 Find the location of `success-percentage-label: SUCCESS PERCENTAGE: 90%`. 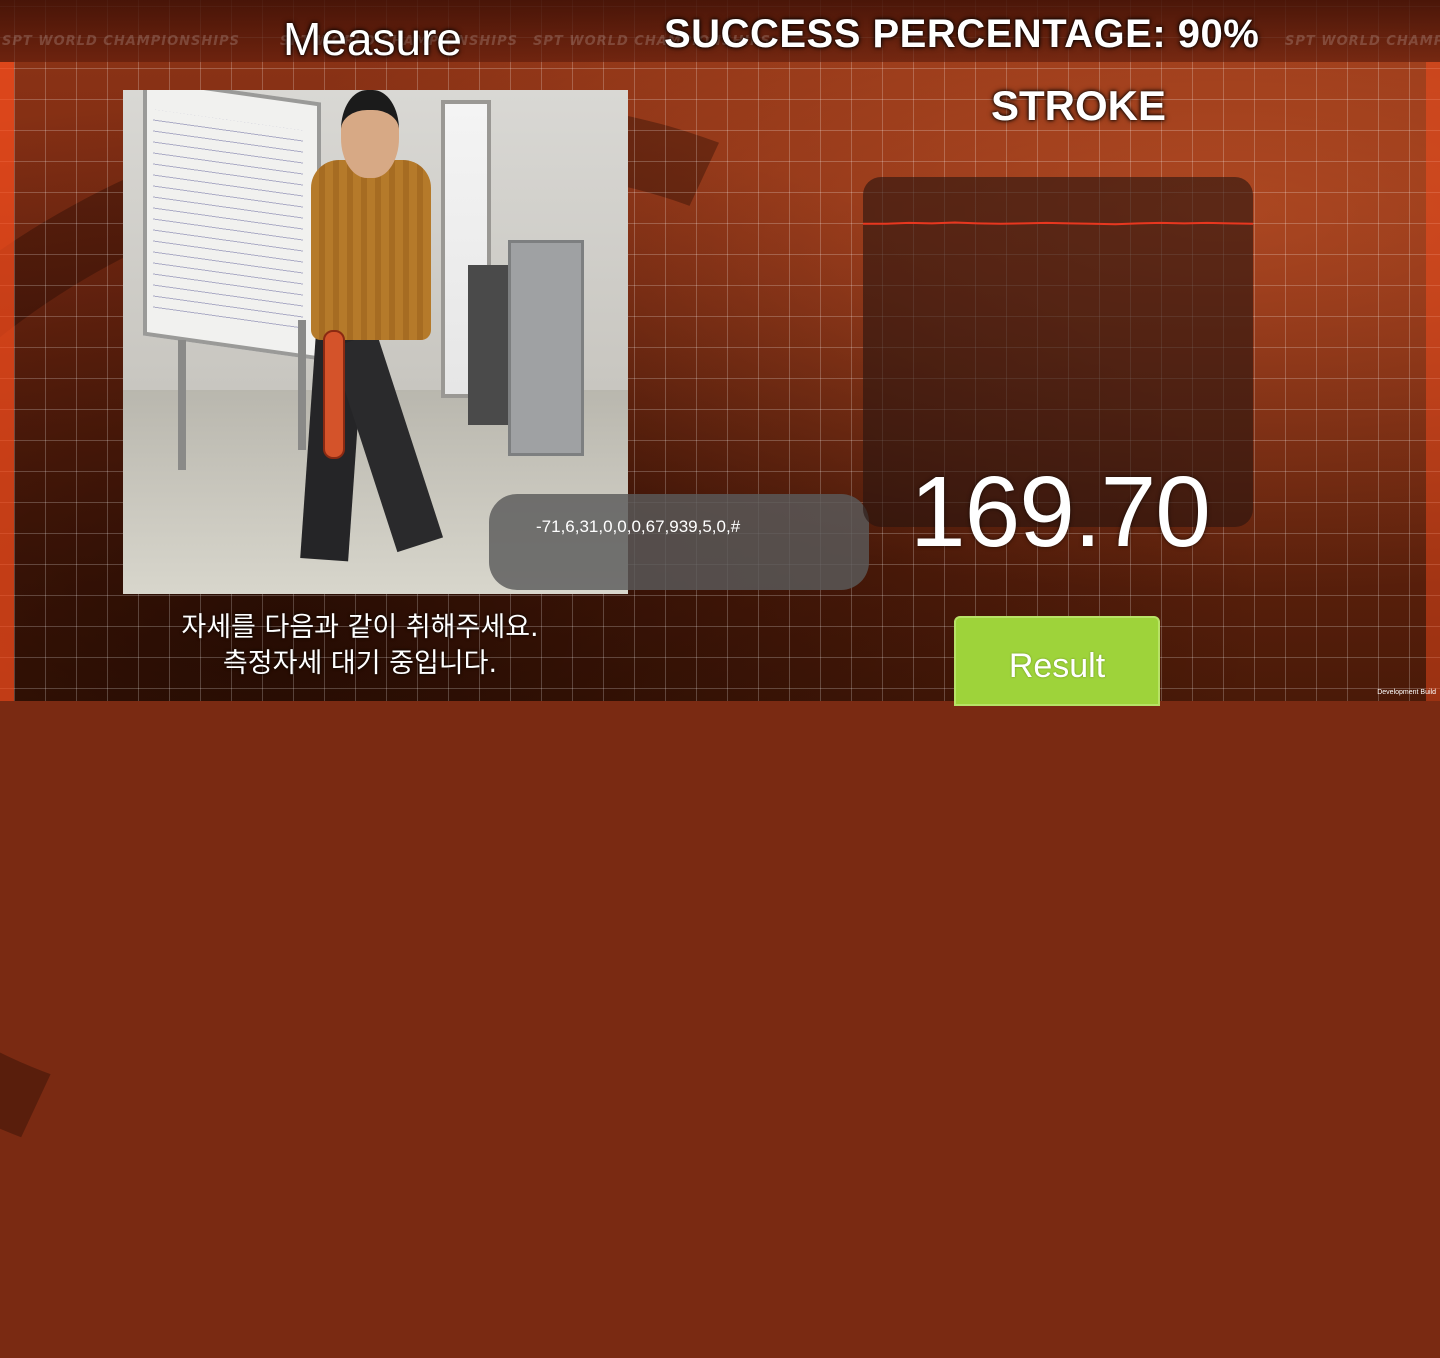

success-percentage-label: SUCCESS PERCENTAGE: 90% is located at coordinates (962, 34).